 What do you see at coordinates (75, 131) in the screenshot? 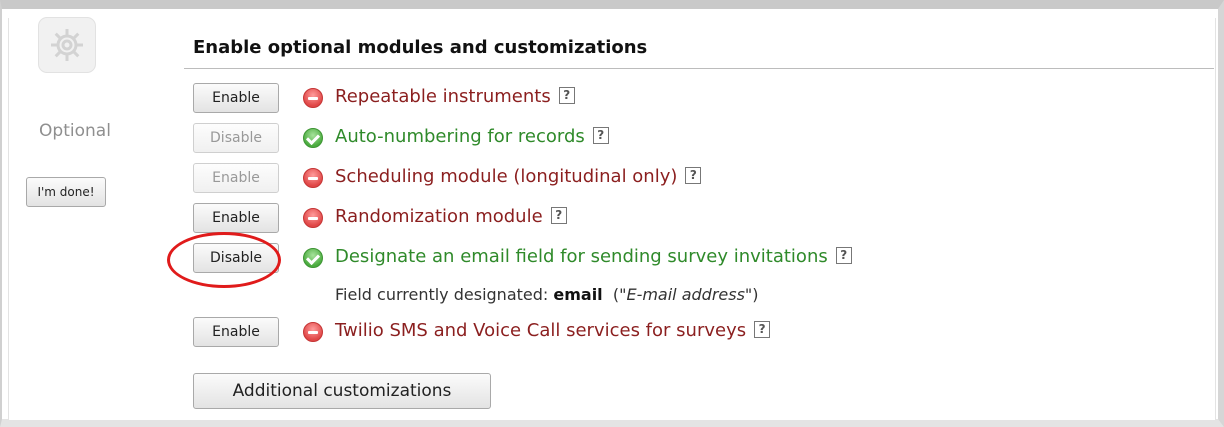
I see `optional-label: Optional` at bounding box center [75, 131].